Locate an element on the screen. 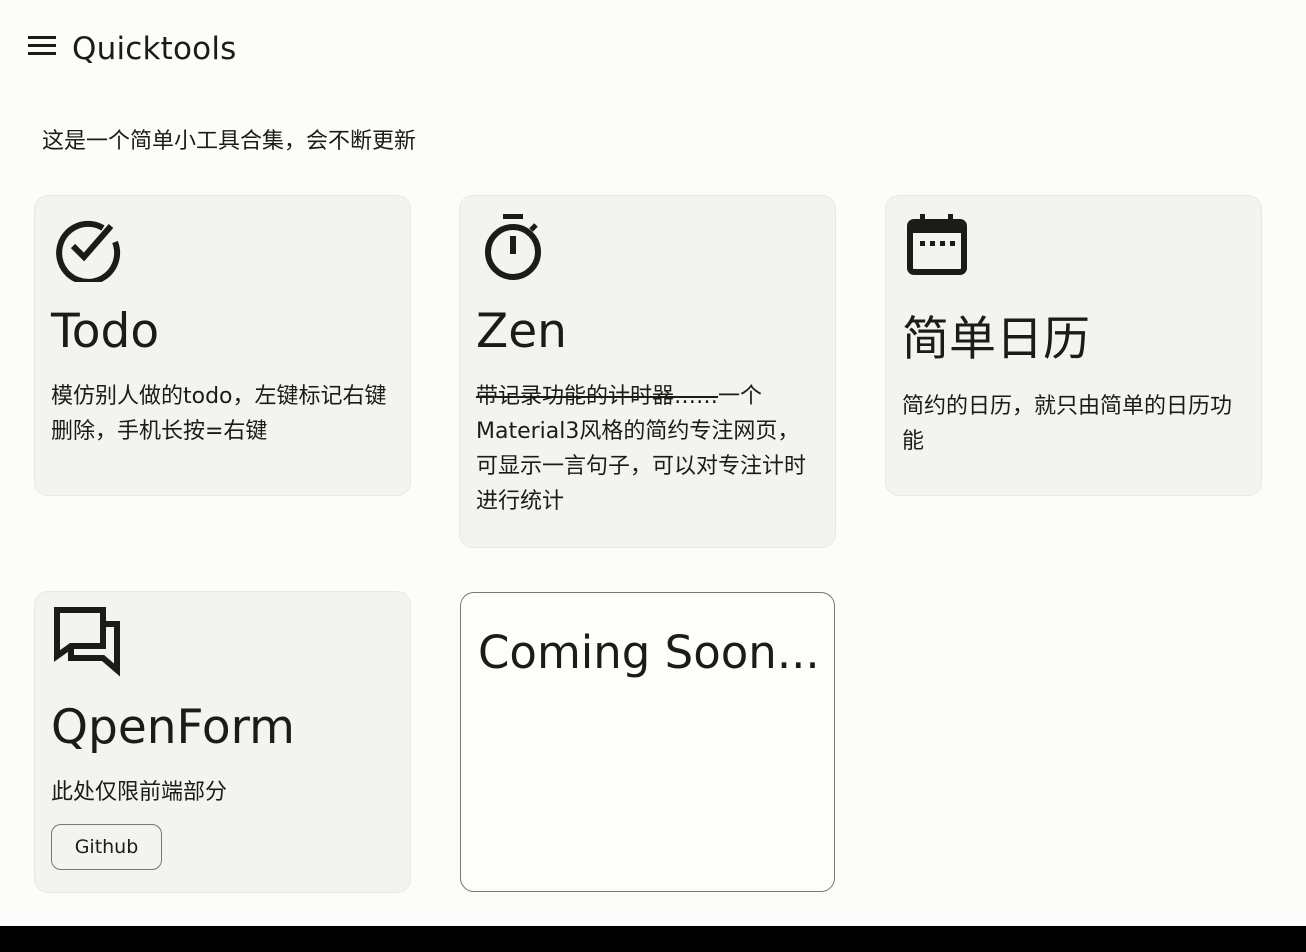 Image resolution: width=1306 pixels, height=952 pixels. qpenform-description: 此处仅限前端部分 is located at coordinates (139, 792).